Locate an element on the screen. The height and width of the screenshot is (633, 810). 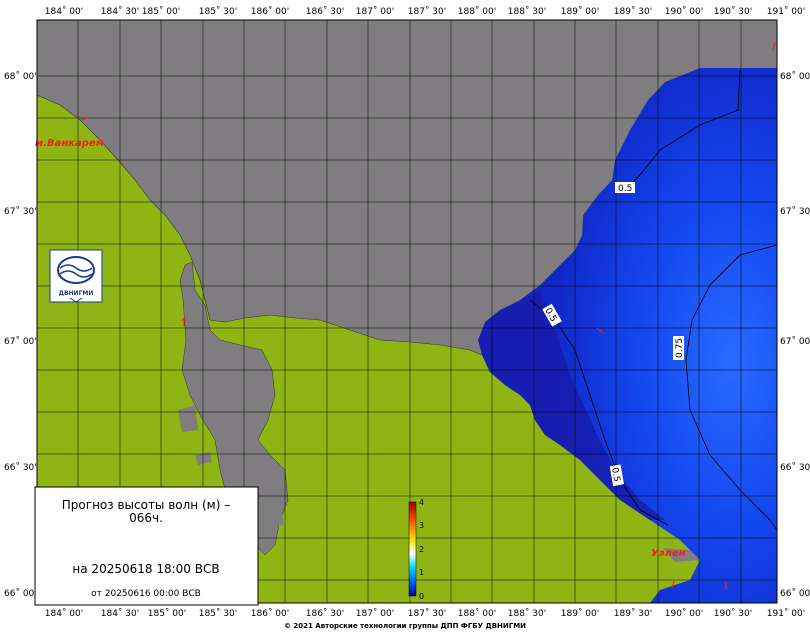
forecast-valid-time: на 20250618 18:00 ВСВ is located at coordinates (145, 569).